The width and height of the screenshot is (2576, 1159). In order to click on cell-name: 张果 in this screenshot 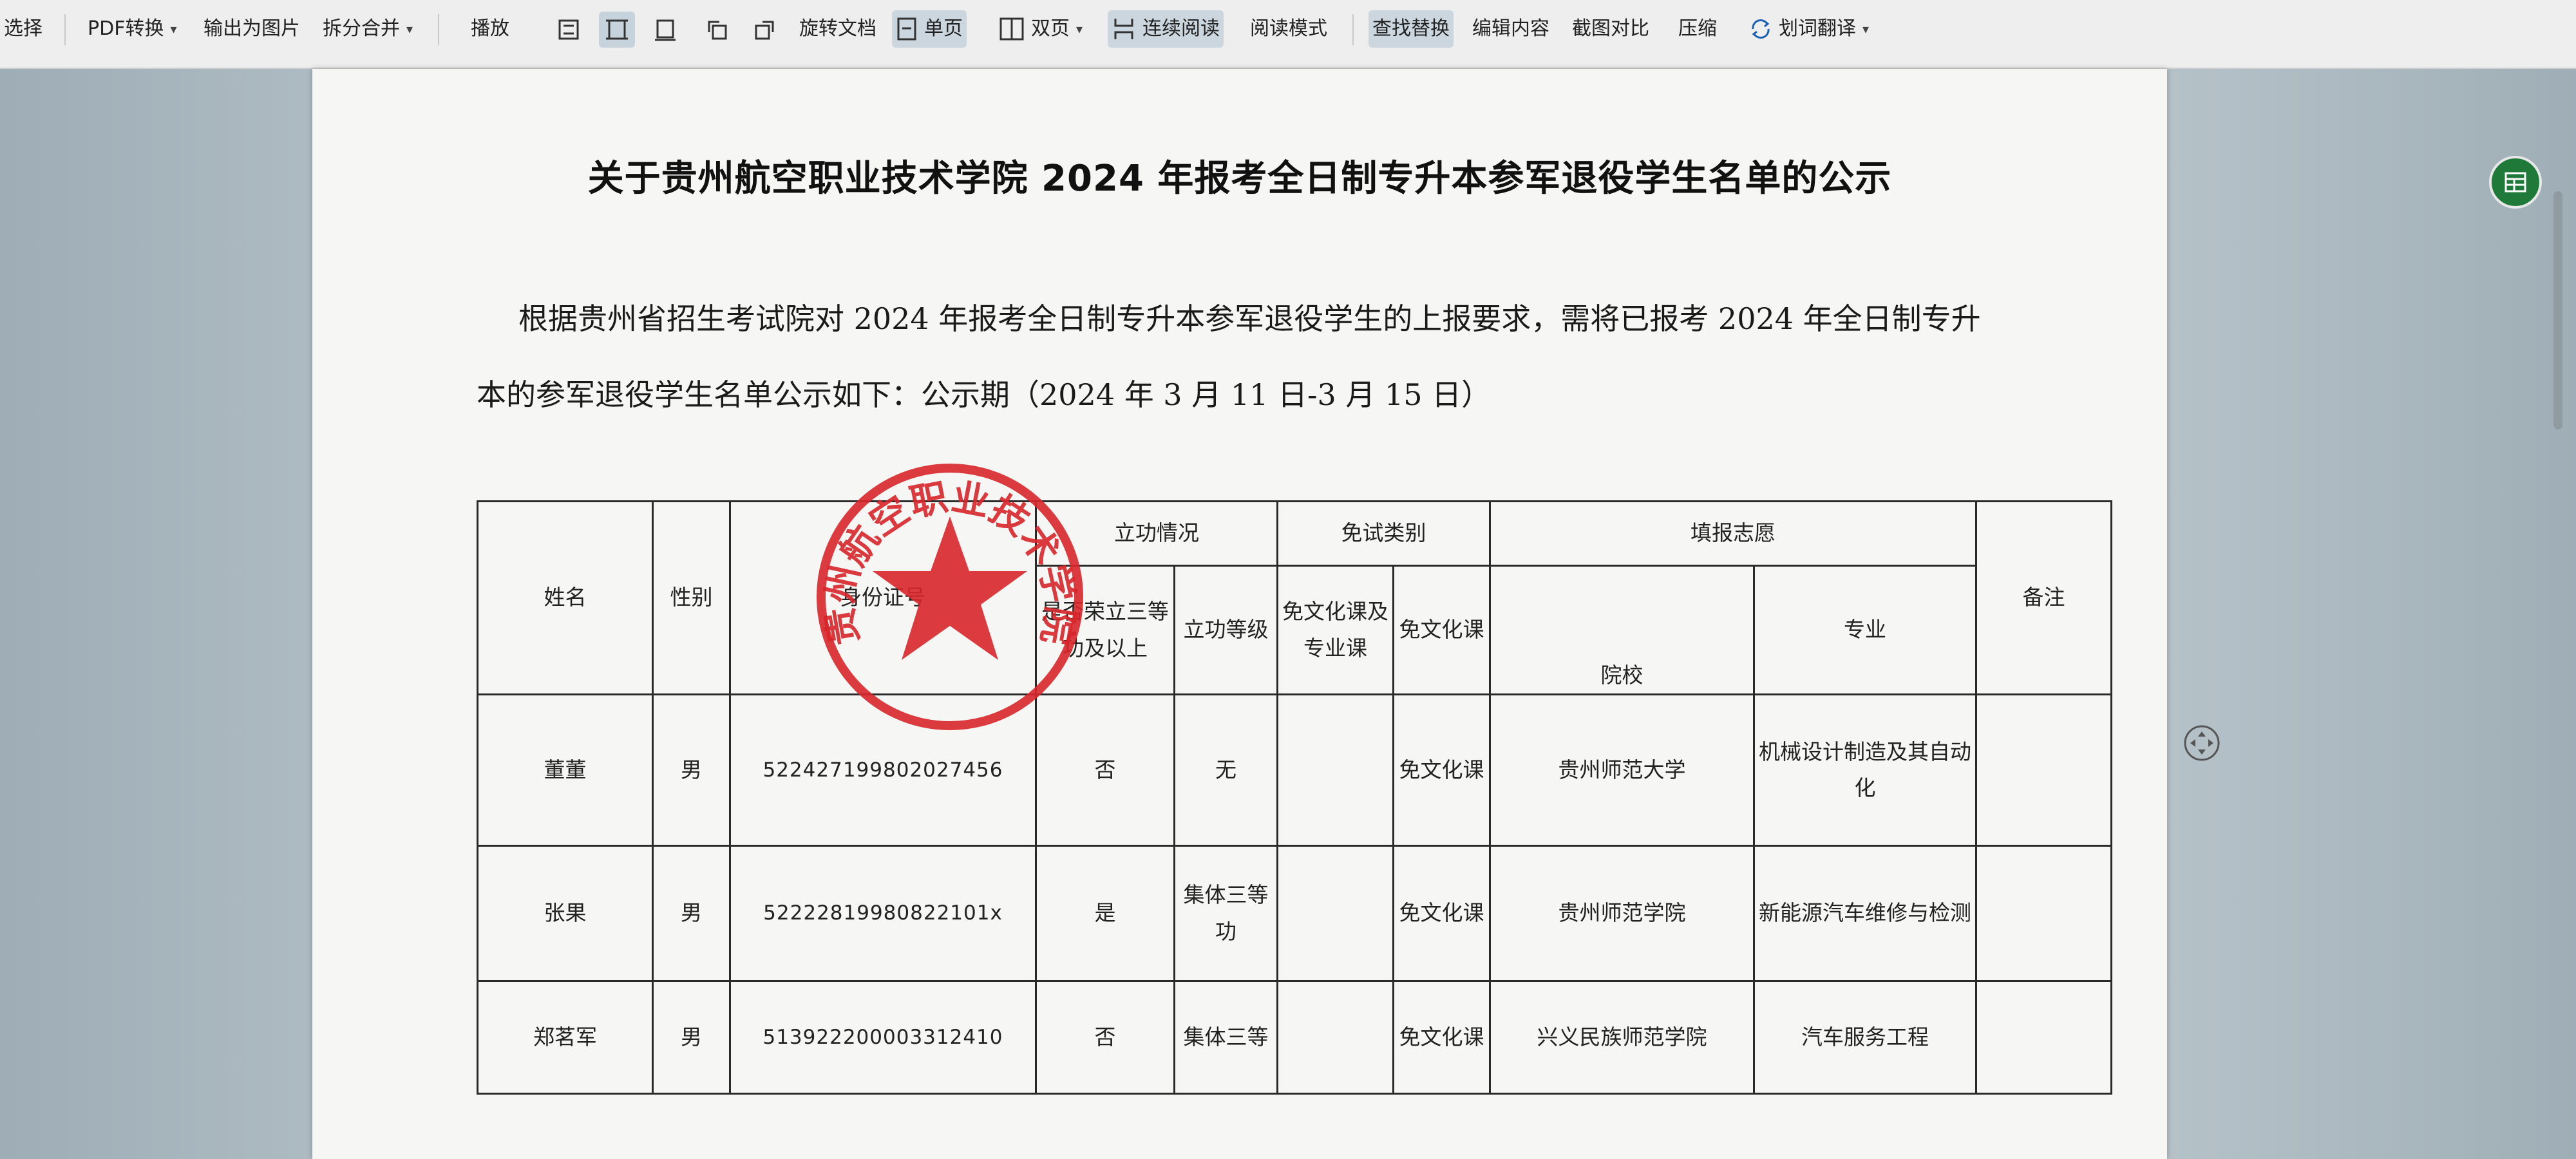, I will do `click(565, 913)`.